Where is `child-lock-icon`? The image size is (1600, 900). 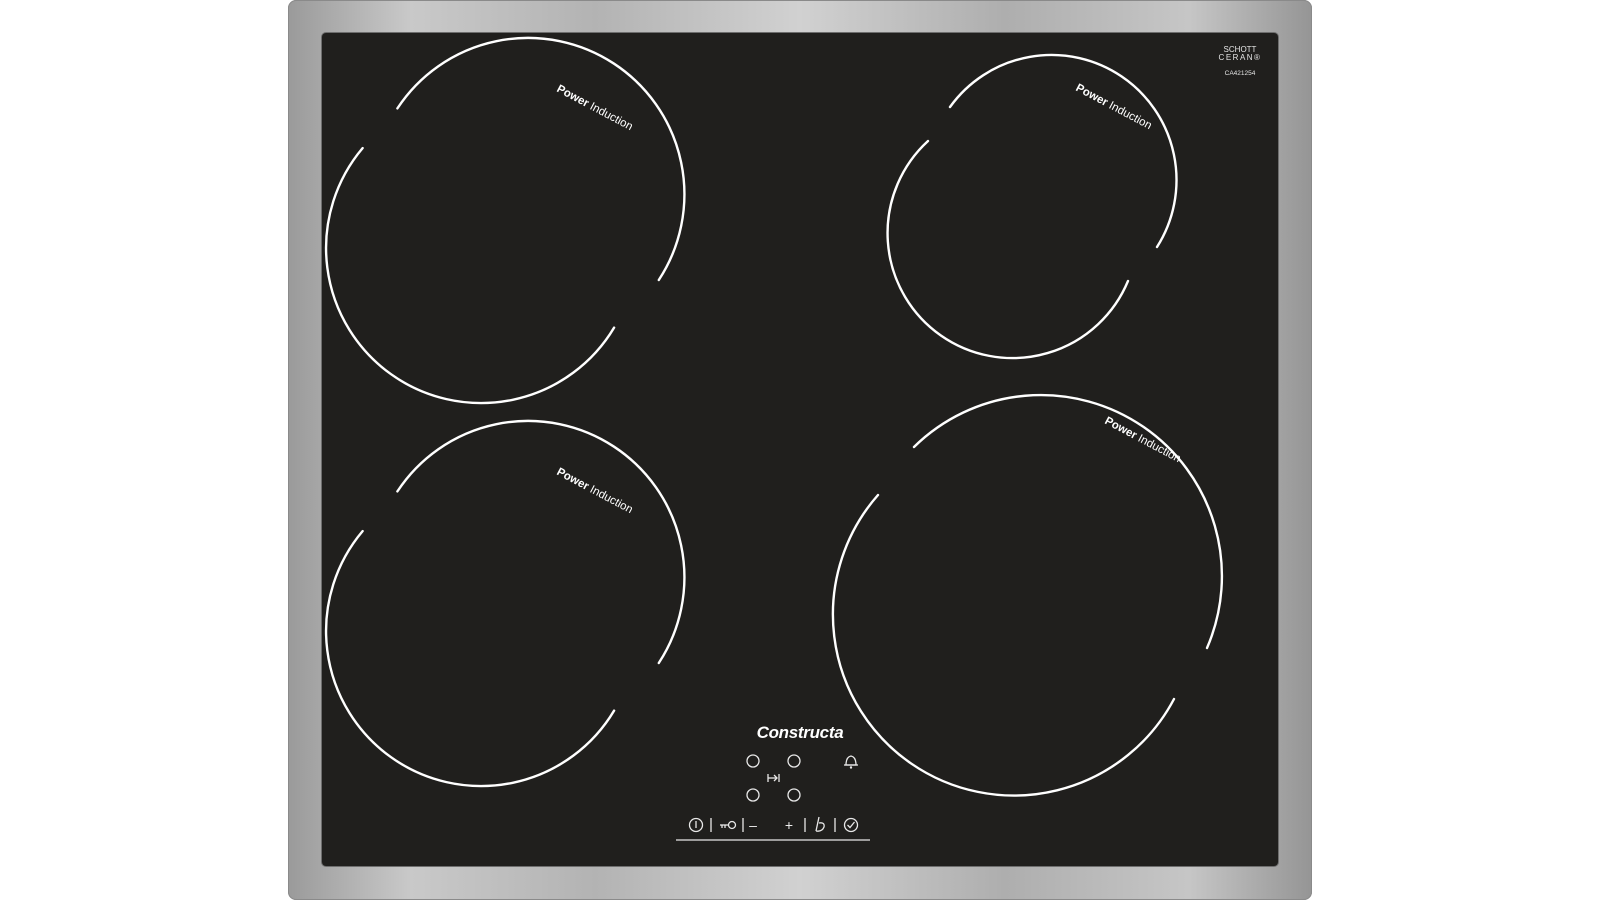
child-lock-icon is located at coordinates (728, 825).